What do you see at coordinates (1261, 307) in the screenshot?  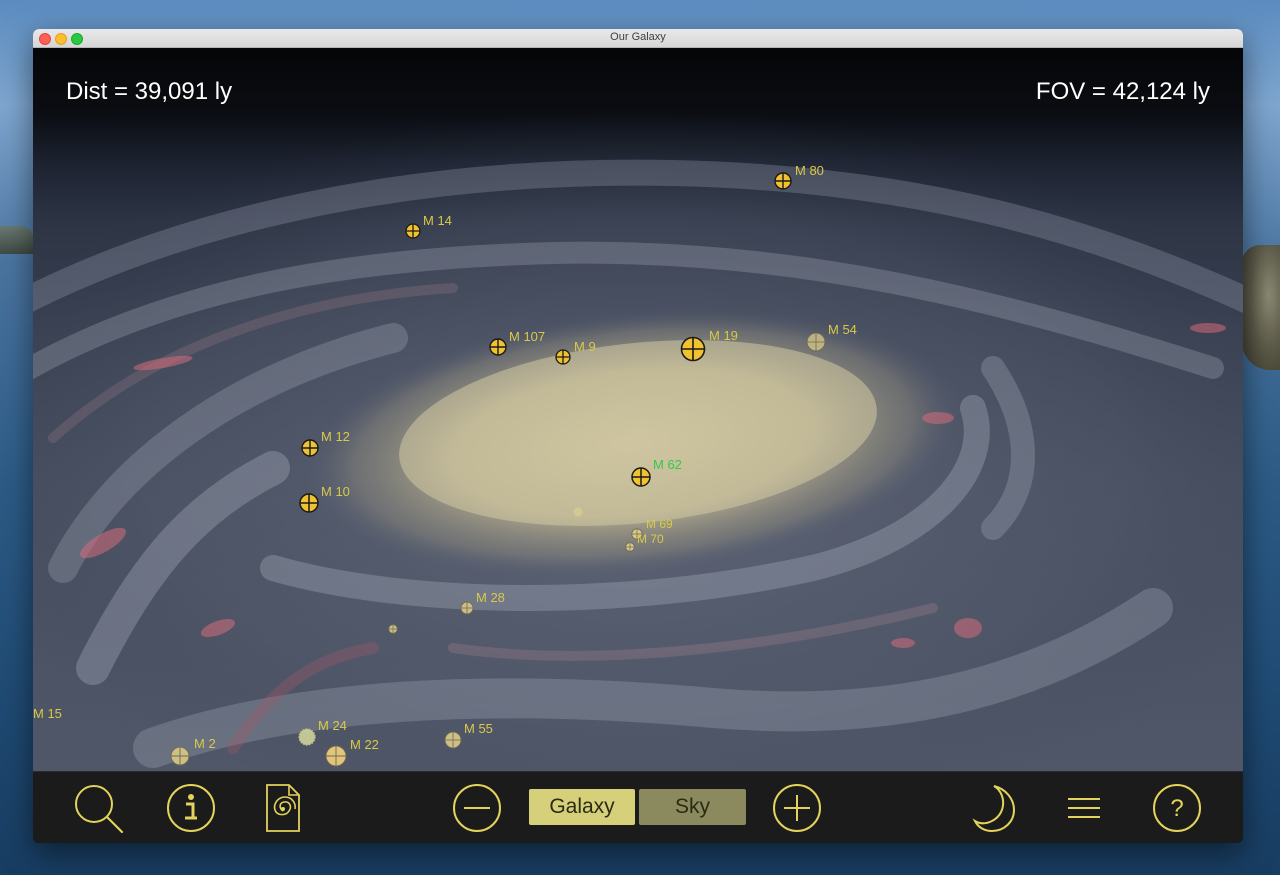 I see `desktop-background-island` at bounding box center [1261, 307].